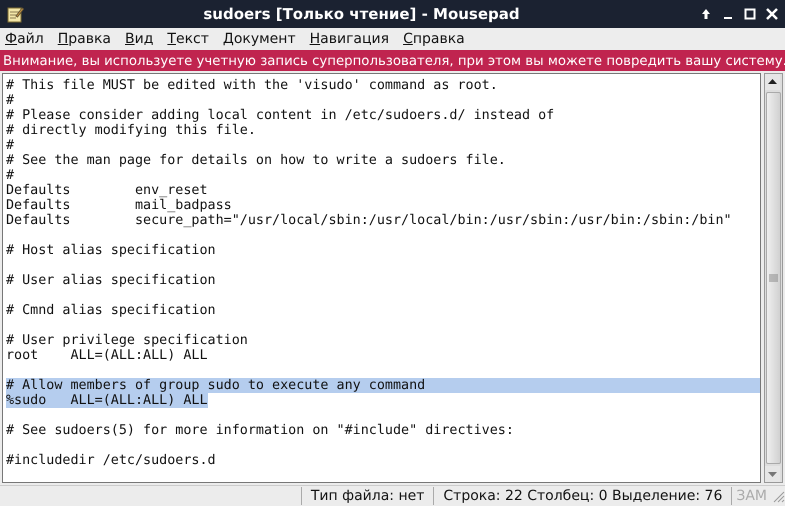  What do you see at coordinates (582, 496) in the screenshot?
I see `cursor-position: Строка: 22 Столбец: 0 Выделение: 76` at bounding box center [582, 496].